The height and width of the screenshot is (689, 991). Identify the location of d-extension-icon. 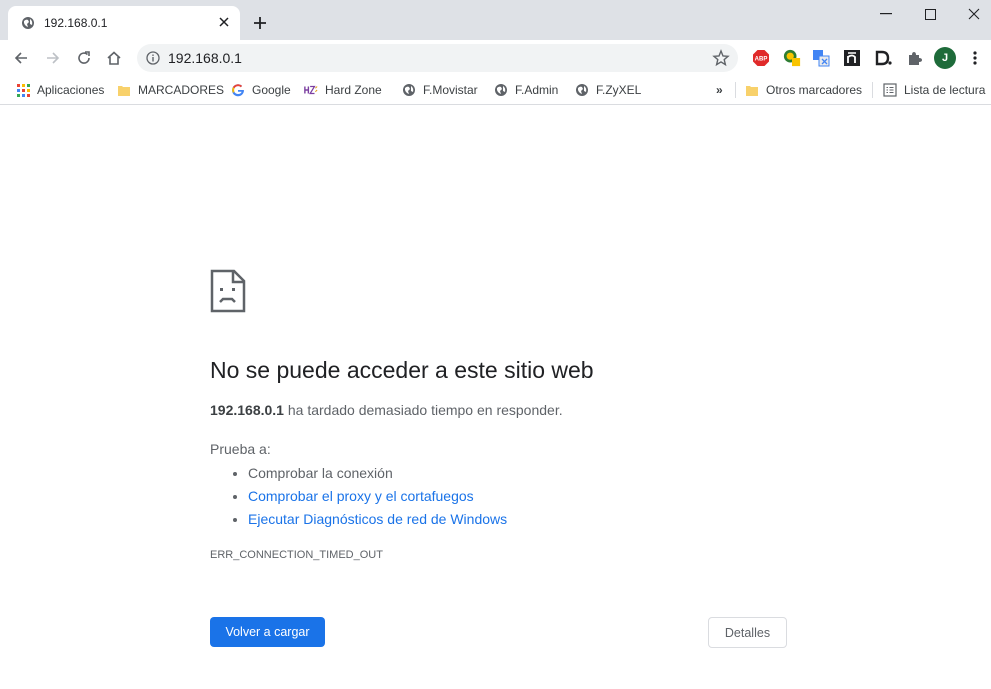
(883, 58).